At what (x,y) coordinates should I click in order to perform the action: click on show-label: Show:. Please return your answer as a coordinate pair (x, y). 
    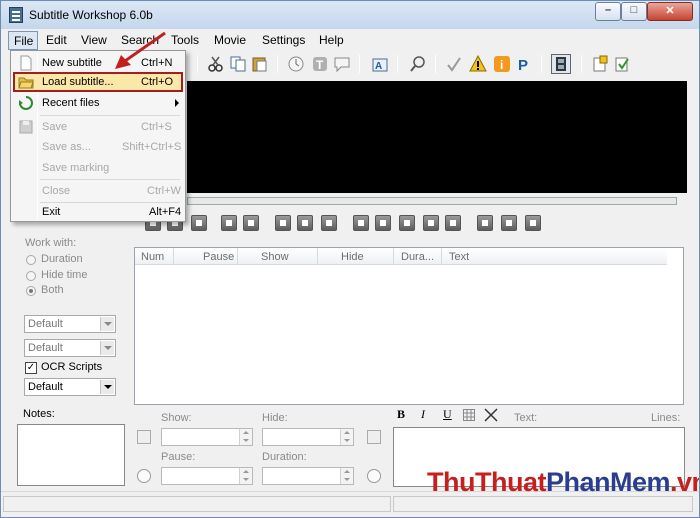
    Looking at the image, I should click on (176, 418).